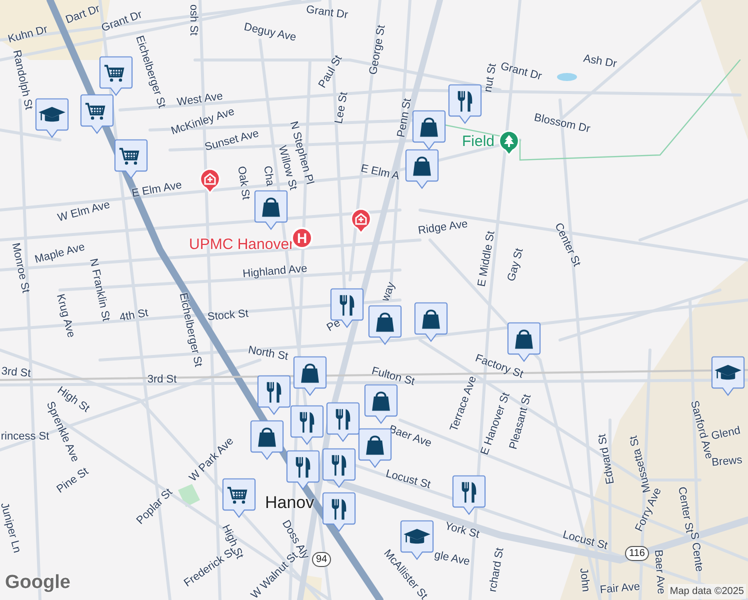  What do you see at coordinates (487, 259) in the screenshot?
I see `street-label: E Middle St` at bounding box center [487, 259].